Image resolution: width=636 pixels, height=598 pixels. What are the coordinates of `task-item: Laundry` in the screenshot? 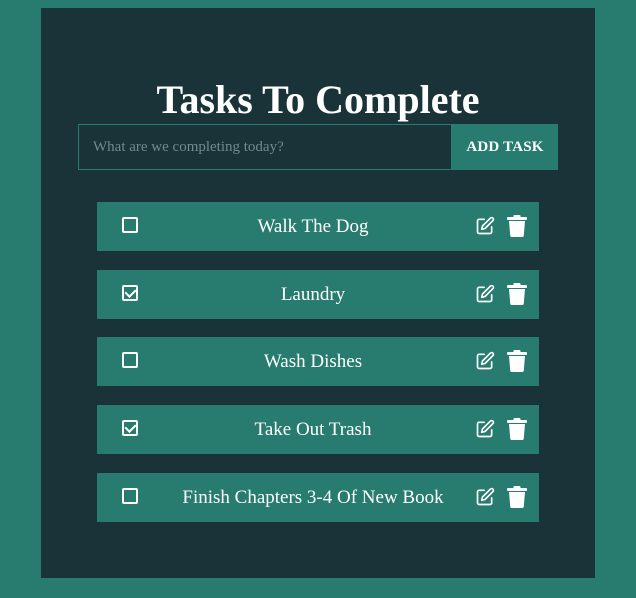 It's located at (318, 294).